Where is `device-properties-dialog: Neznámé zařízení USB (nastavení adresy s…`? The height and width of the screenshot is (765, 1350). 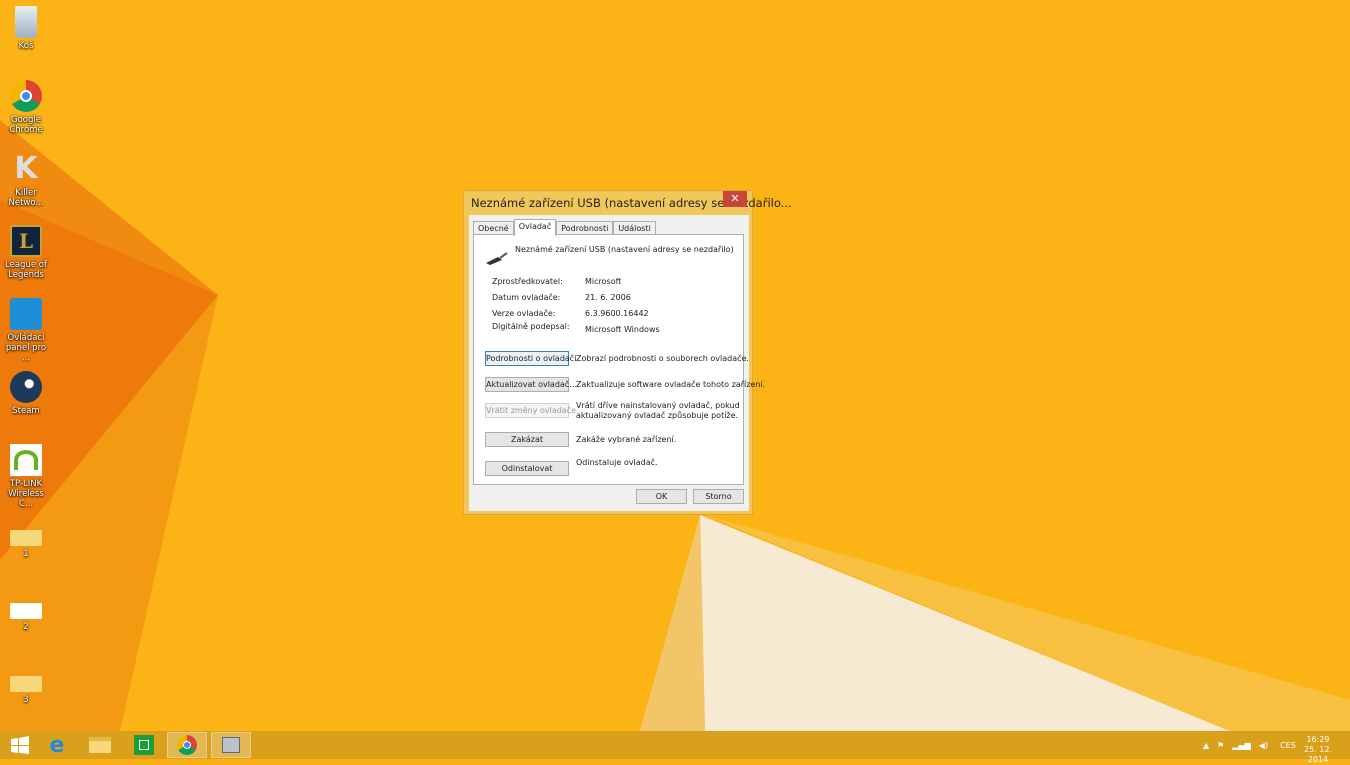
device-properties-dialog: Neznámé zařízení USB (nastavení adresy s… is located at coordinates (627, 352).